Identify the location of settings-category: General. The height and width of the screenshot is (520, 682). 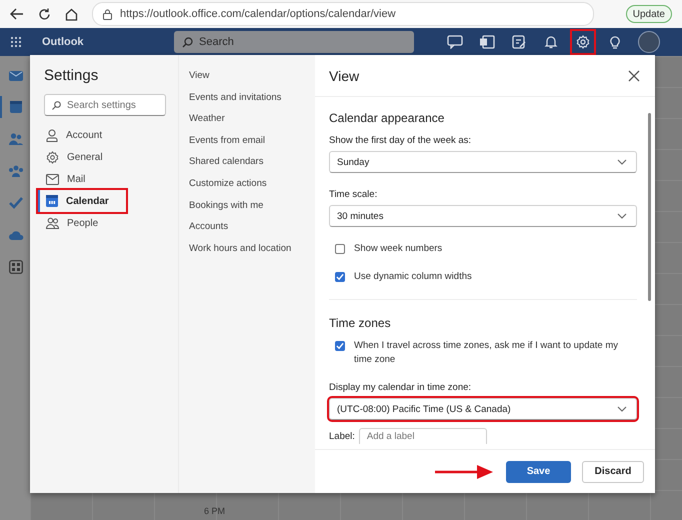
(82, 157).